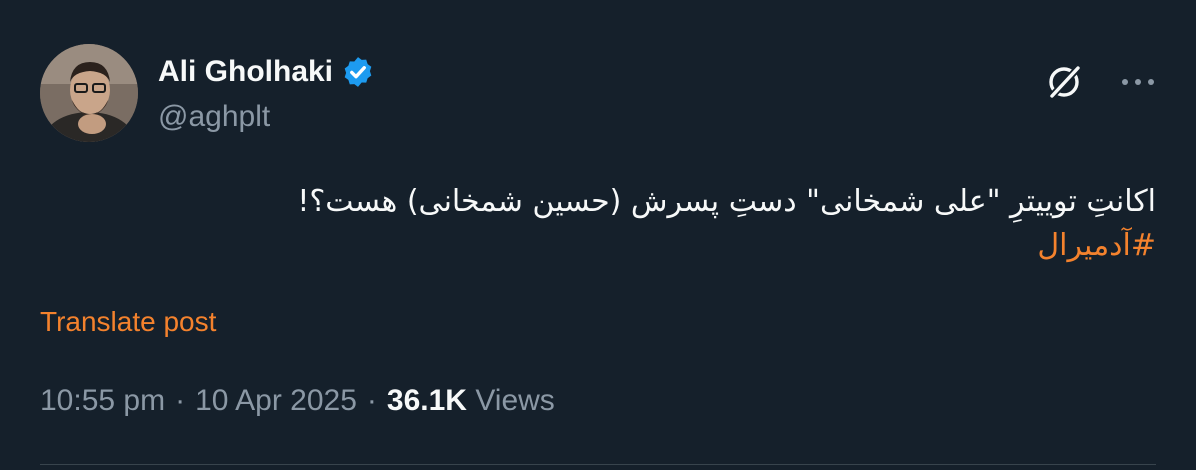 This screenshot has height=470, width=1196. I want to click on author-handle: @aghplt, so click(214, 117).